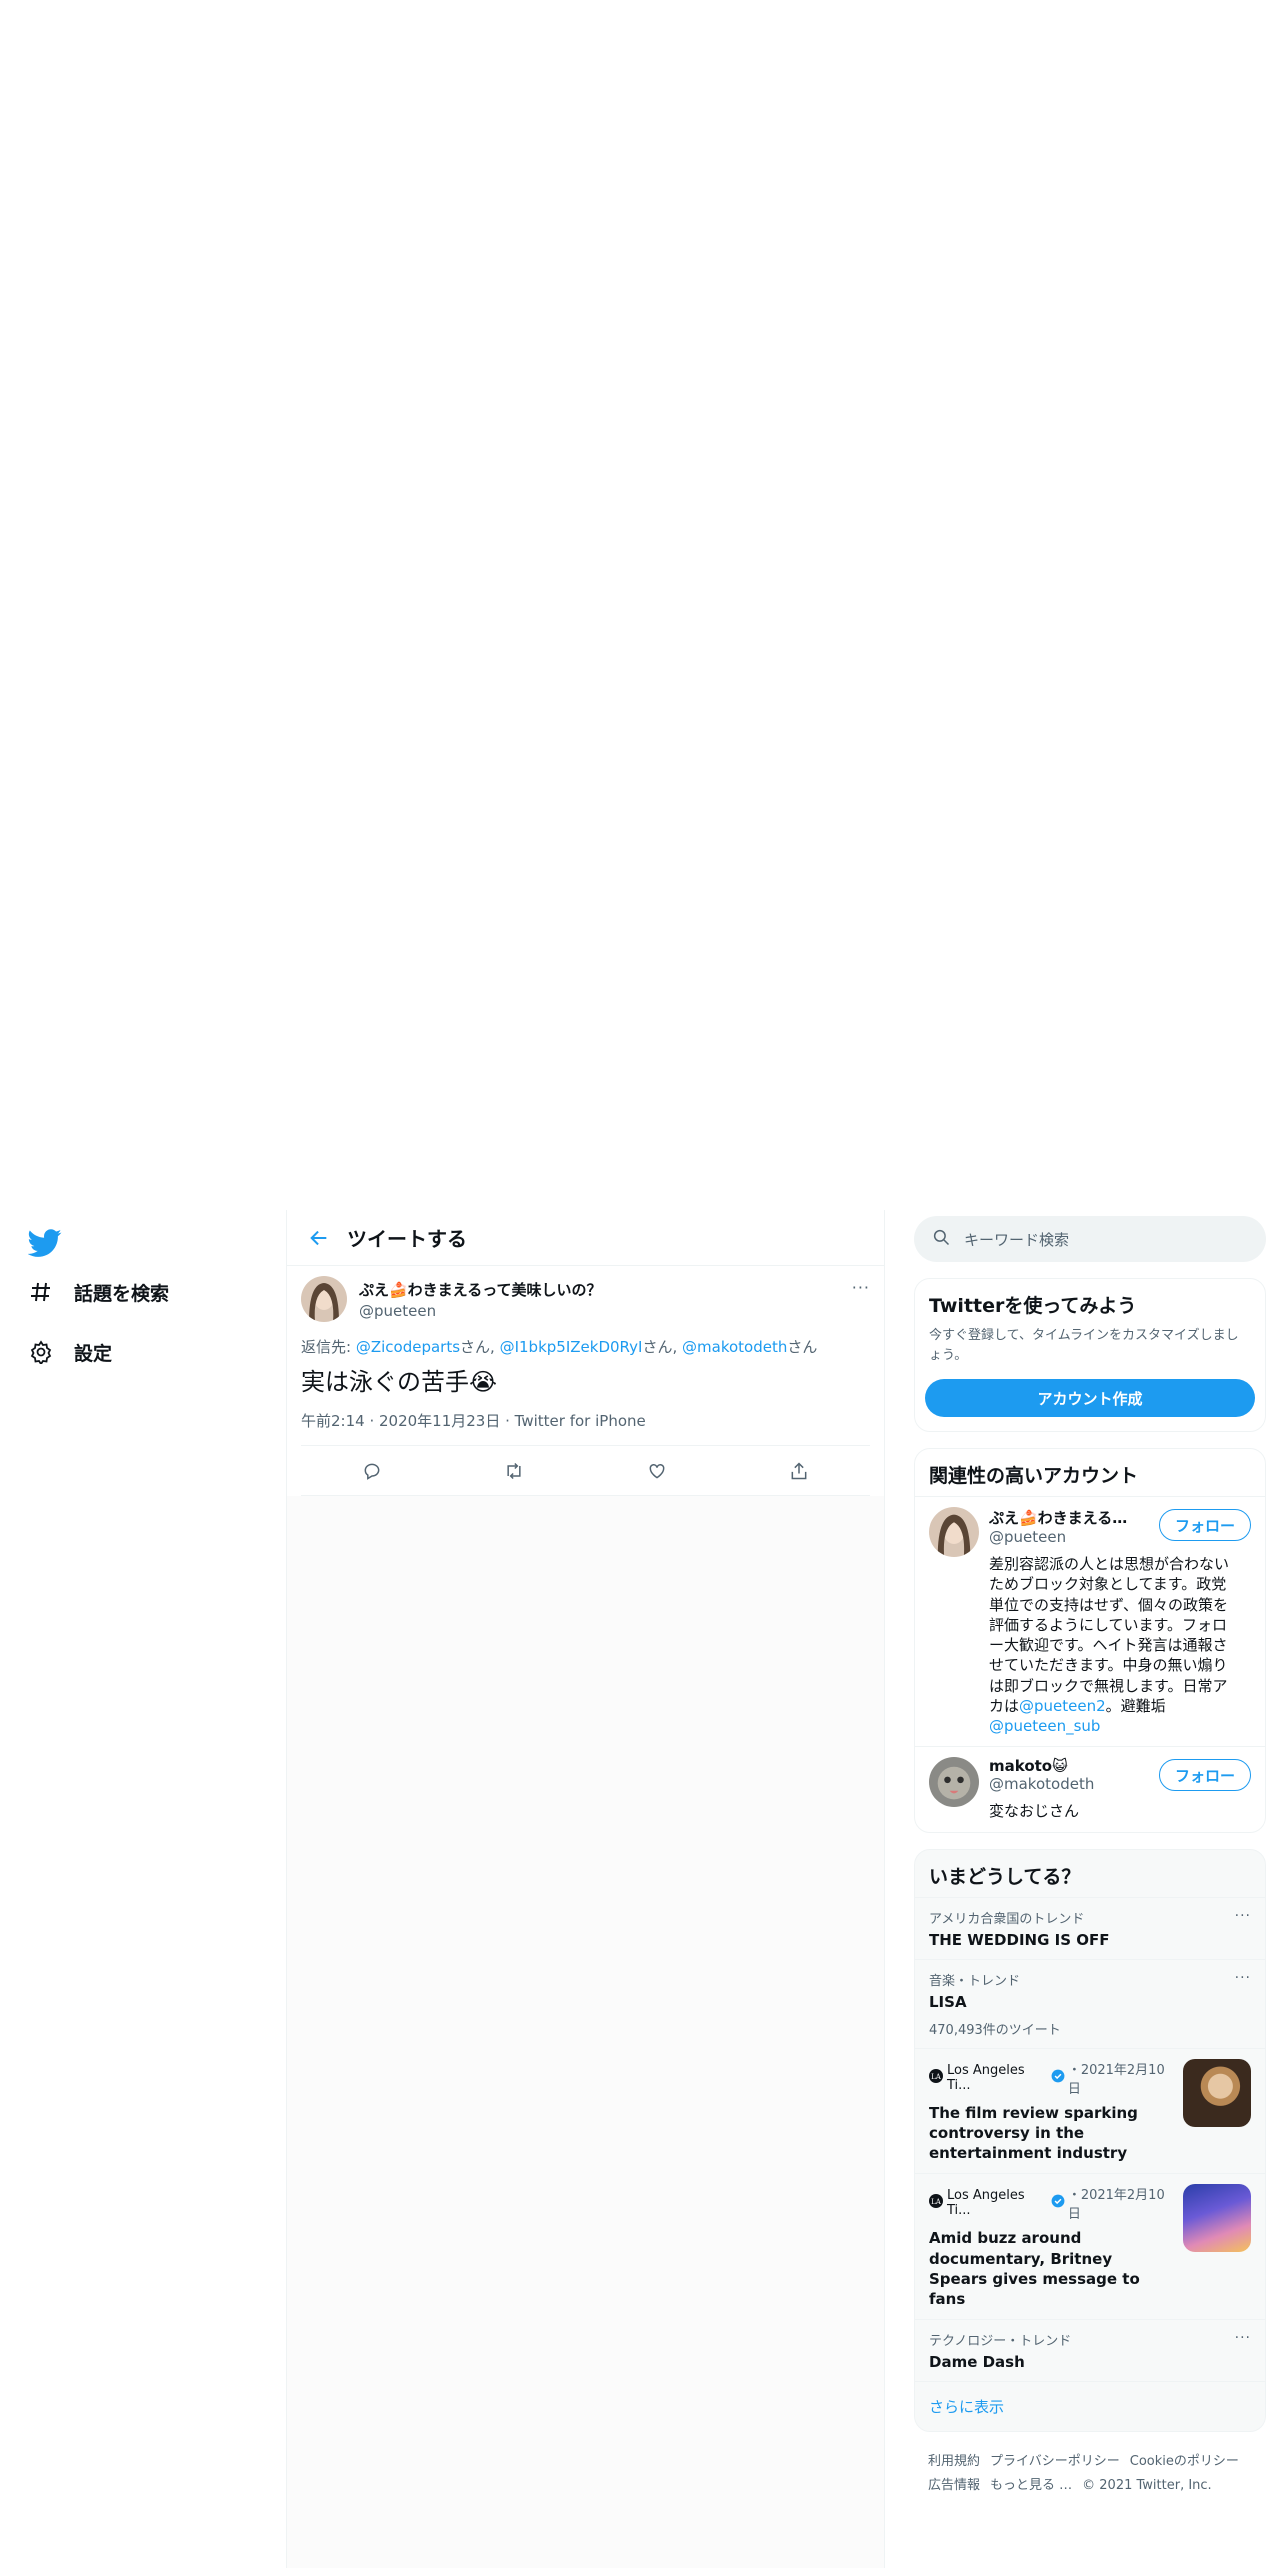 This screenshot has width=1284, height=2568. I want to click on bio-mention: @pueteen2, so click(1062, 1706).